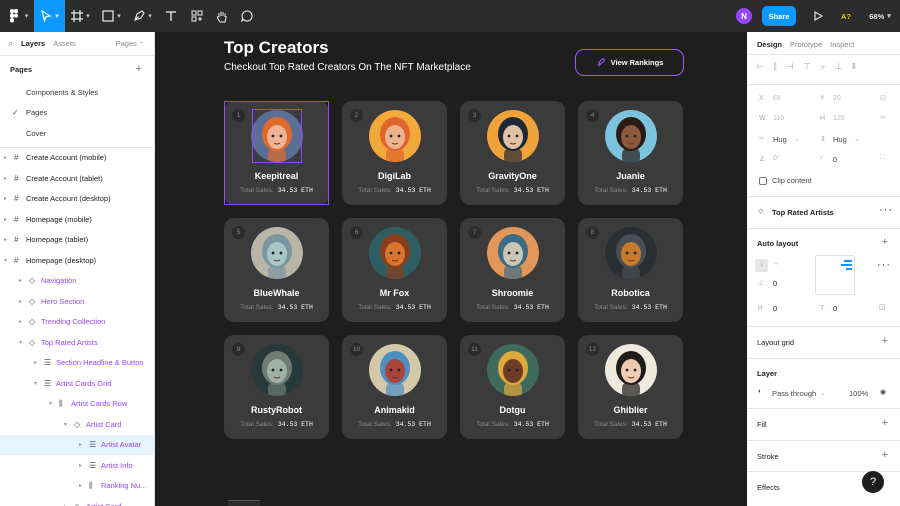 The width and height of the screenshot is (900, 506). Describe the element at coordinates (130, 43) in the screenshot. I see `pages-toggle: Pages ⌃` at that location.